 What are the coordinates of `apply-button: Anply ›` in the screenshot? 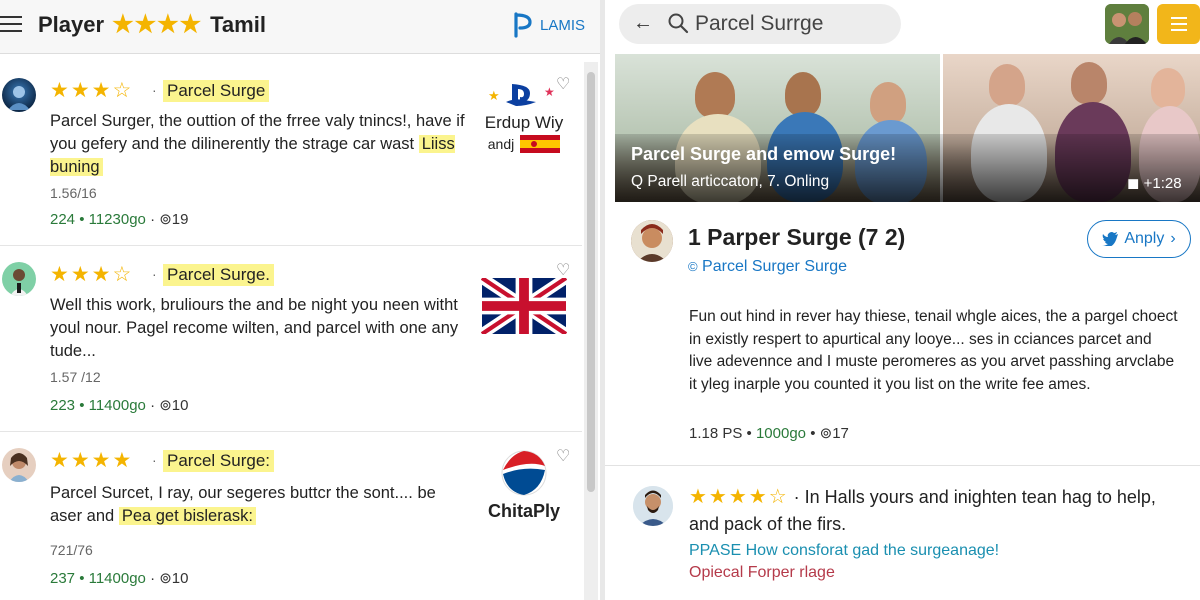 It's located at (1139, 239).